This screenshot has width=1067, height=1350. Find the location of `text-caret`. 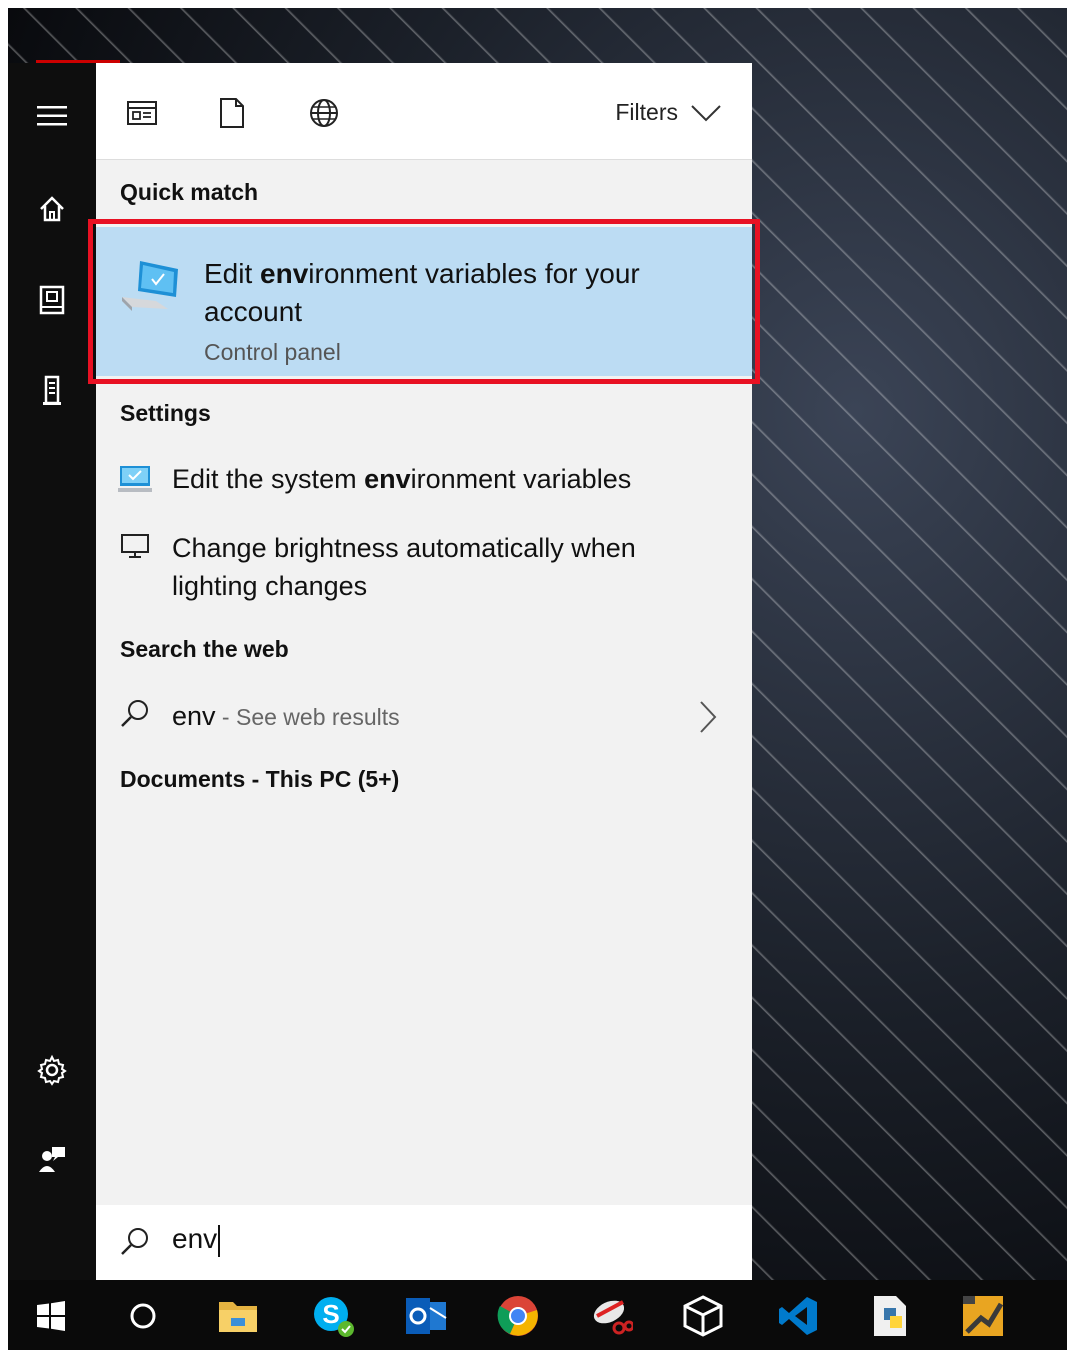

text-caret is located at coordinates (219, 1240).